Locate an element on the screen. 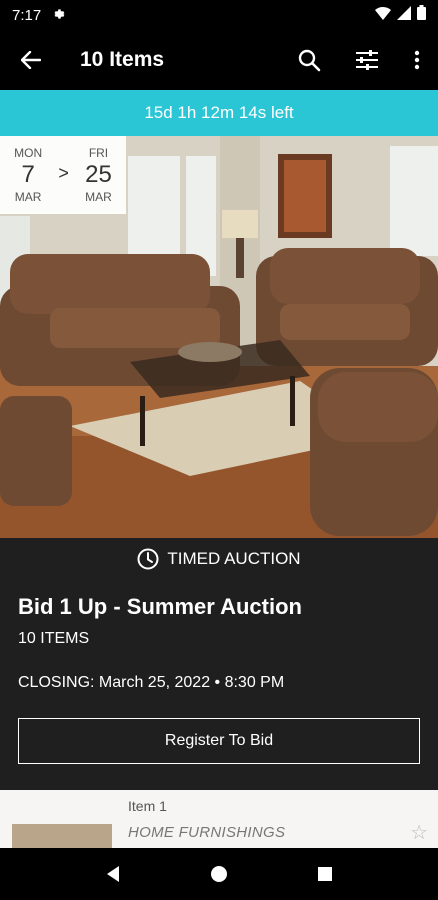 This screenshot has width=438, height=900. tune-icon is located at coordinates (367, 60).